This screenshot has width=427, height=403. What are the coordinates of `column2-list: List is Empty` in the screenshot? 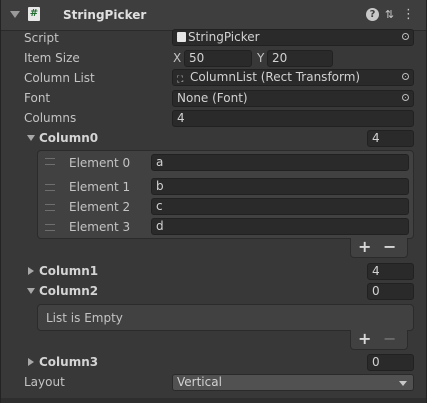 It's located at (225, 317).